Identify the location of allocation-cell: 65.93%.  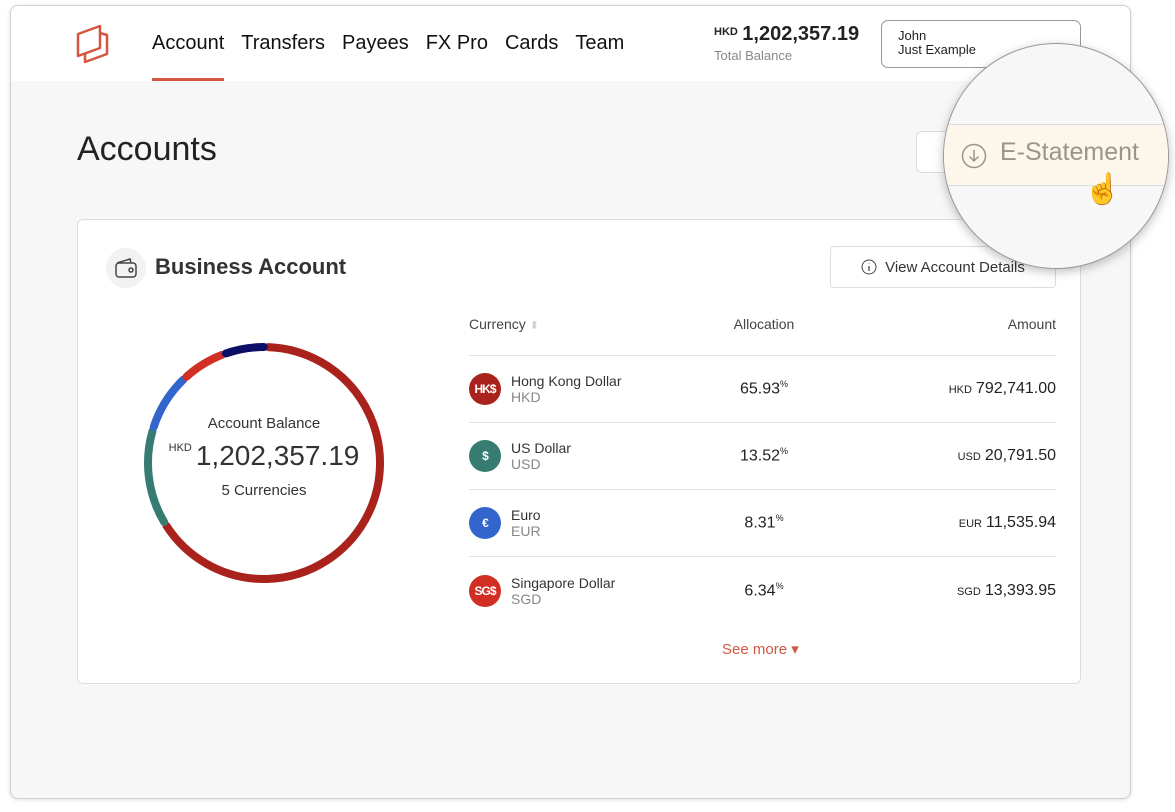
(764, 388).